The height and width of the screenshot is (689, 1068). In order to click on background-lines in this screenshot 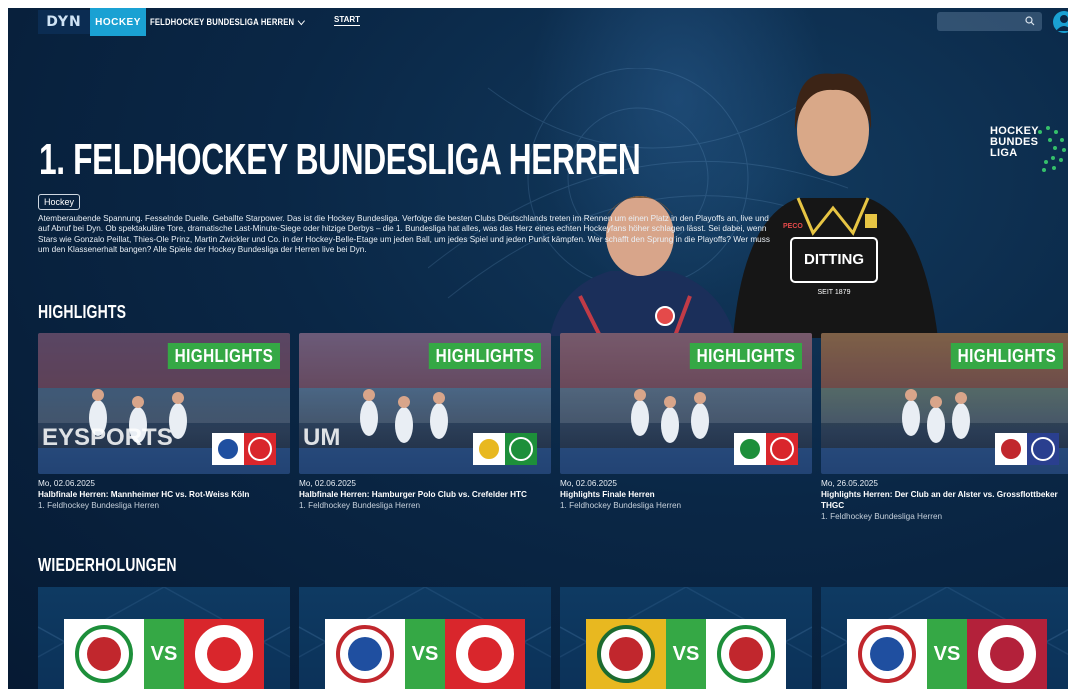, I will do `click(638, 183)`.